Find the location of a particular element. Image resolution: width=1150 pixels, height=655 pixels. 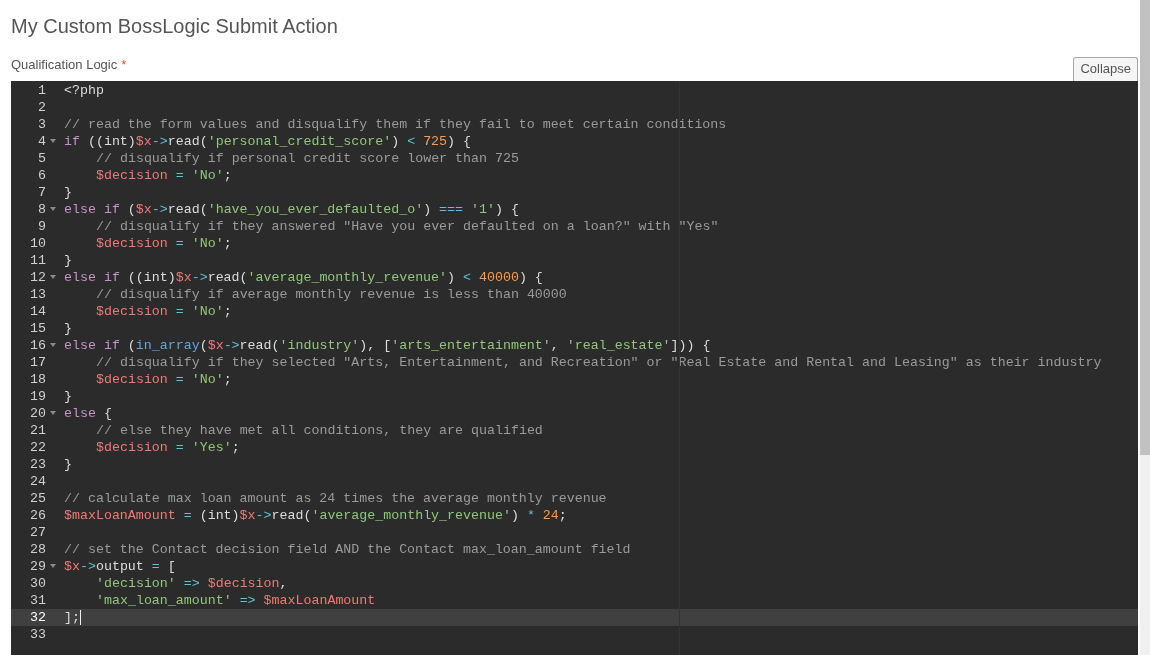

line-number: 25 is located at coordinates (38, 498).